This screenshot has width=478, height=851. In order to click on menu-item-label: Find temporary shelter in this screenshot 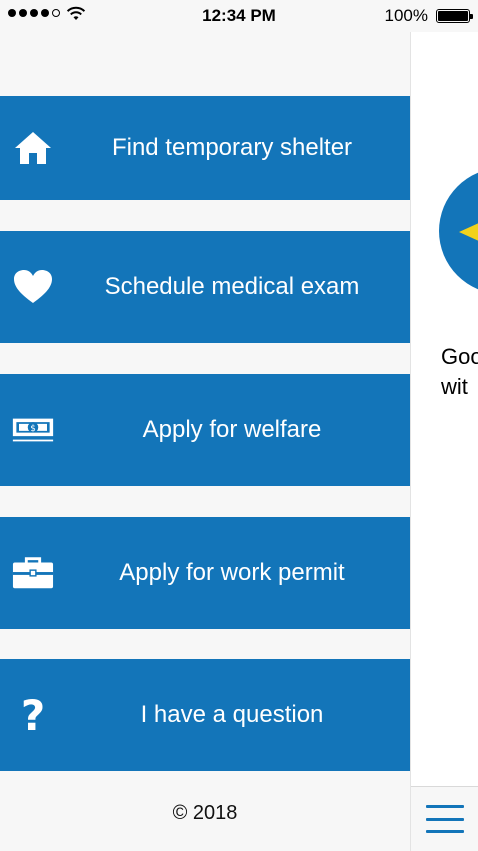, I will do `click(232, 147)`.